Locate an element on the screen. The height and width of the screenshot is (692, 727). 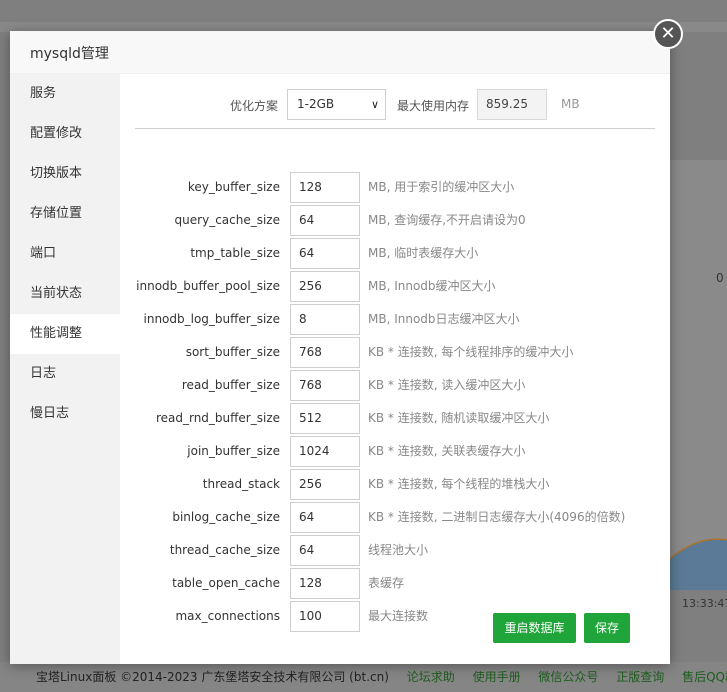
sidebar: 服务 配置修改 切换版本 存储位置 端口 当前状态 性能调整 日志 慢日志 is located at coordinates (65, 369).